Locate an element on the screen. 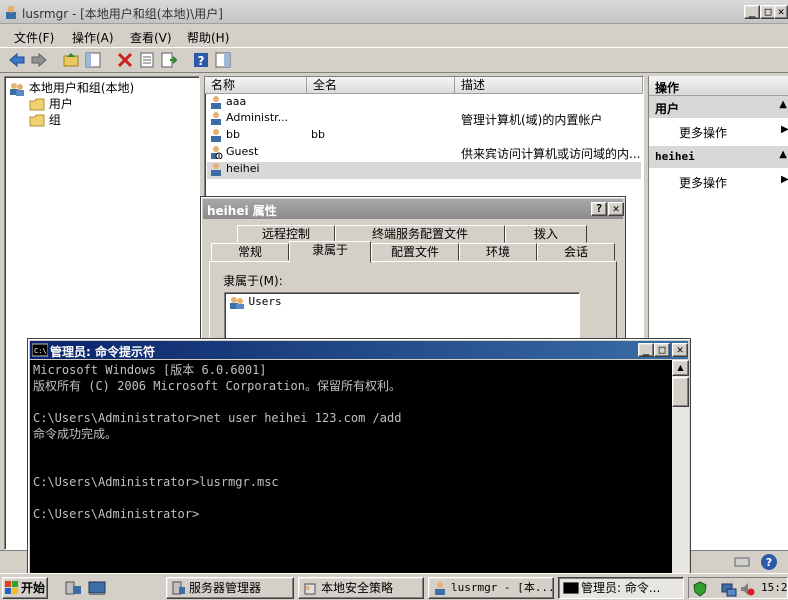 This screenshot has width=788, height=600. tree-item-groups-label: 组 is located at coordinates (54, 120).